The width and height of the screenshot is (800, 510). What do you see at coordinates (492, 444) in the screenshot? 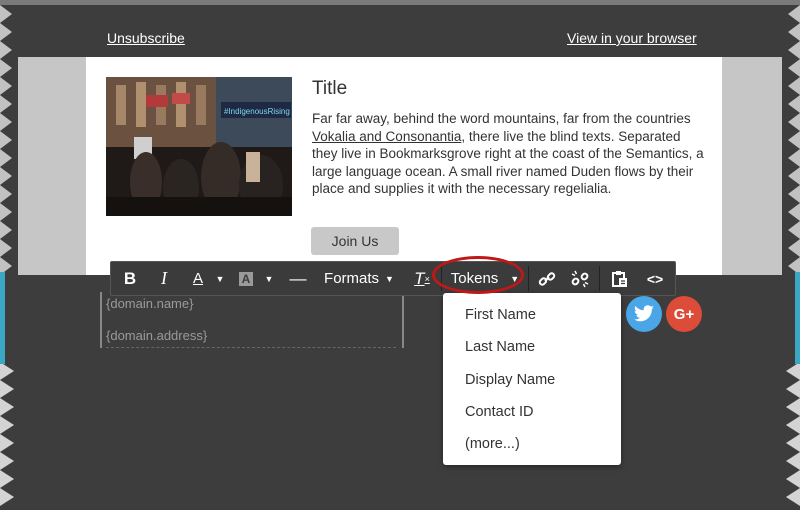
I see `token-more: (more...)` at bounding box center [492, 444].